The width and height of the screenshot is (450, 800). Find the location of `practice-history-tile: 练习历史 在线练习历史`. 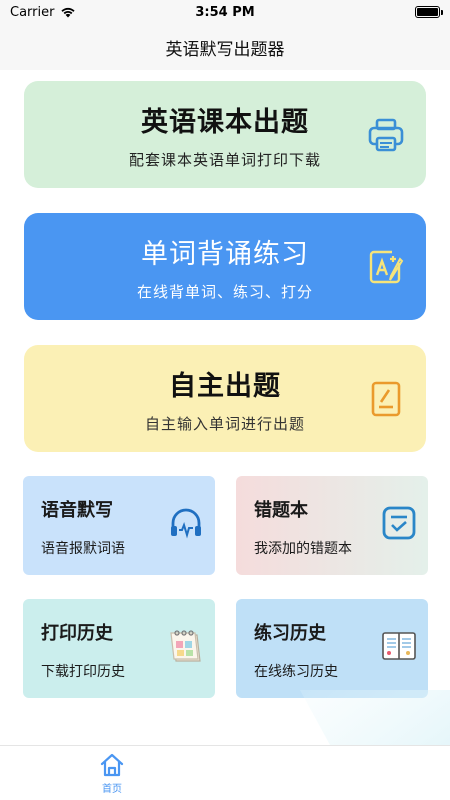

practice-history-tile: 练习历史 在线练习历史 is located at coordinates (332, 648).